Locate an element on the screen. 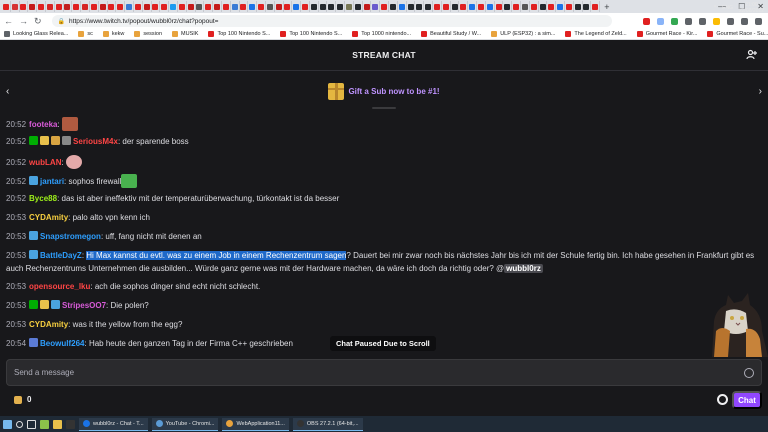 Image resolution: width=768 pixels, height=432 pixels. message-username: opensource_lku is located at coordinates (59, 286).